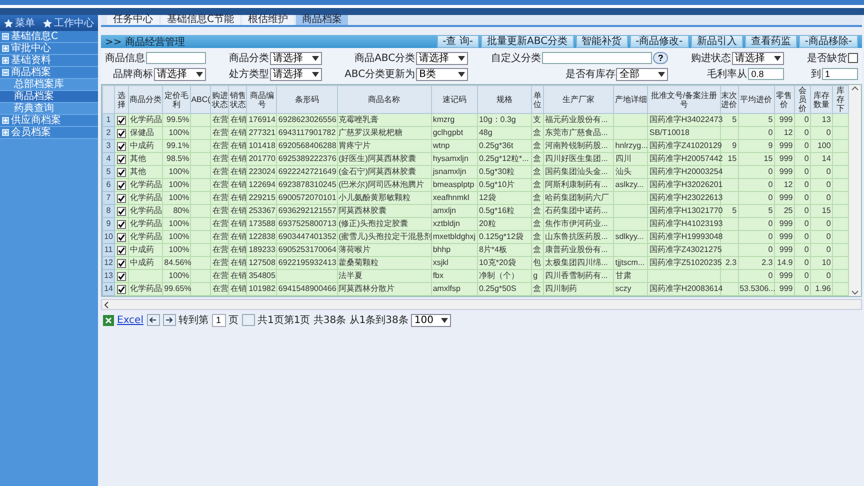 Image resolution: width=864 pixels, height=486 pixels. Describe the element at coordinates (384, 224) in the screenshot. I see `table-cell: (修正)头孢拉定胶囊` at that location.